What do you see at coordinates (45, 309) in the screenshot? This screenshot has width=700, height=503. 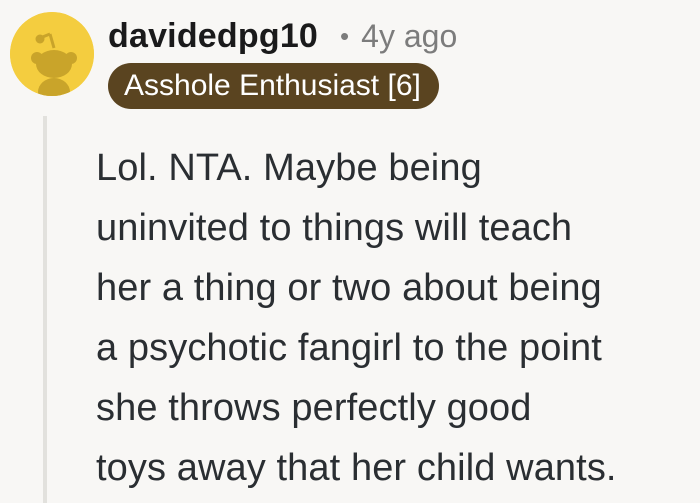 I see `thread-line` at bounding box center [45, 309].